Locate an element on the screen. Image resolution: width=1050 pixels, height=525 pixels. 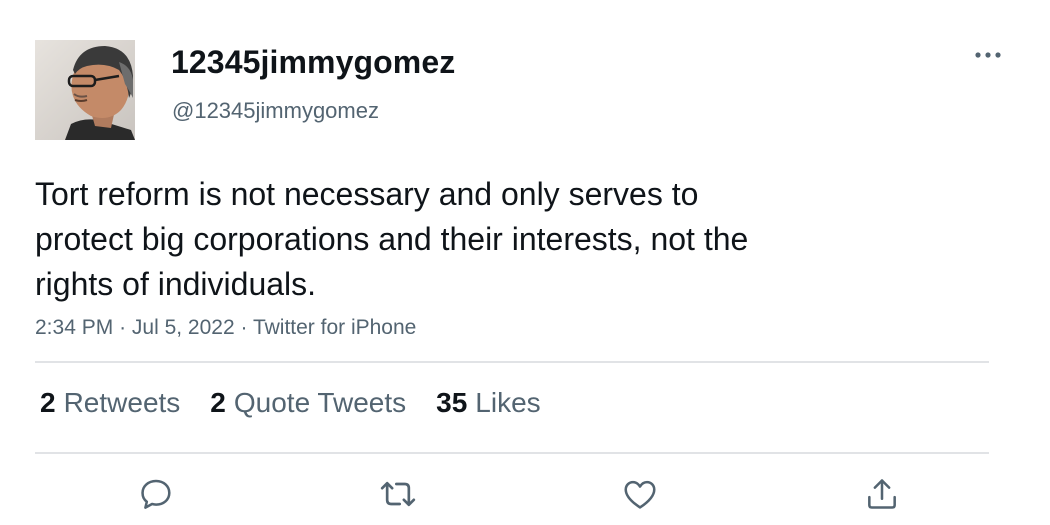
more-options-button is located at coordinates (988, 55).